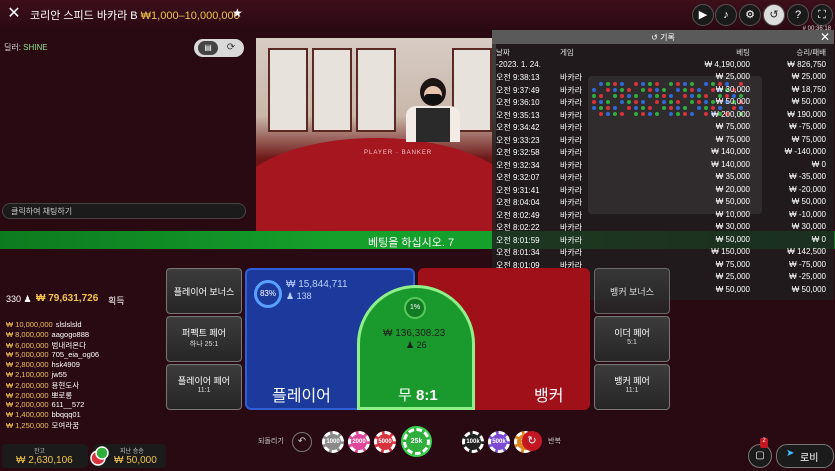 This screenshot has width=835, height=471. Describe the element at coordinates (518, 115) in the screenshot. I see `history-cell-date: 오전 9:35:13` at that location.